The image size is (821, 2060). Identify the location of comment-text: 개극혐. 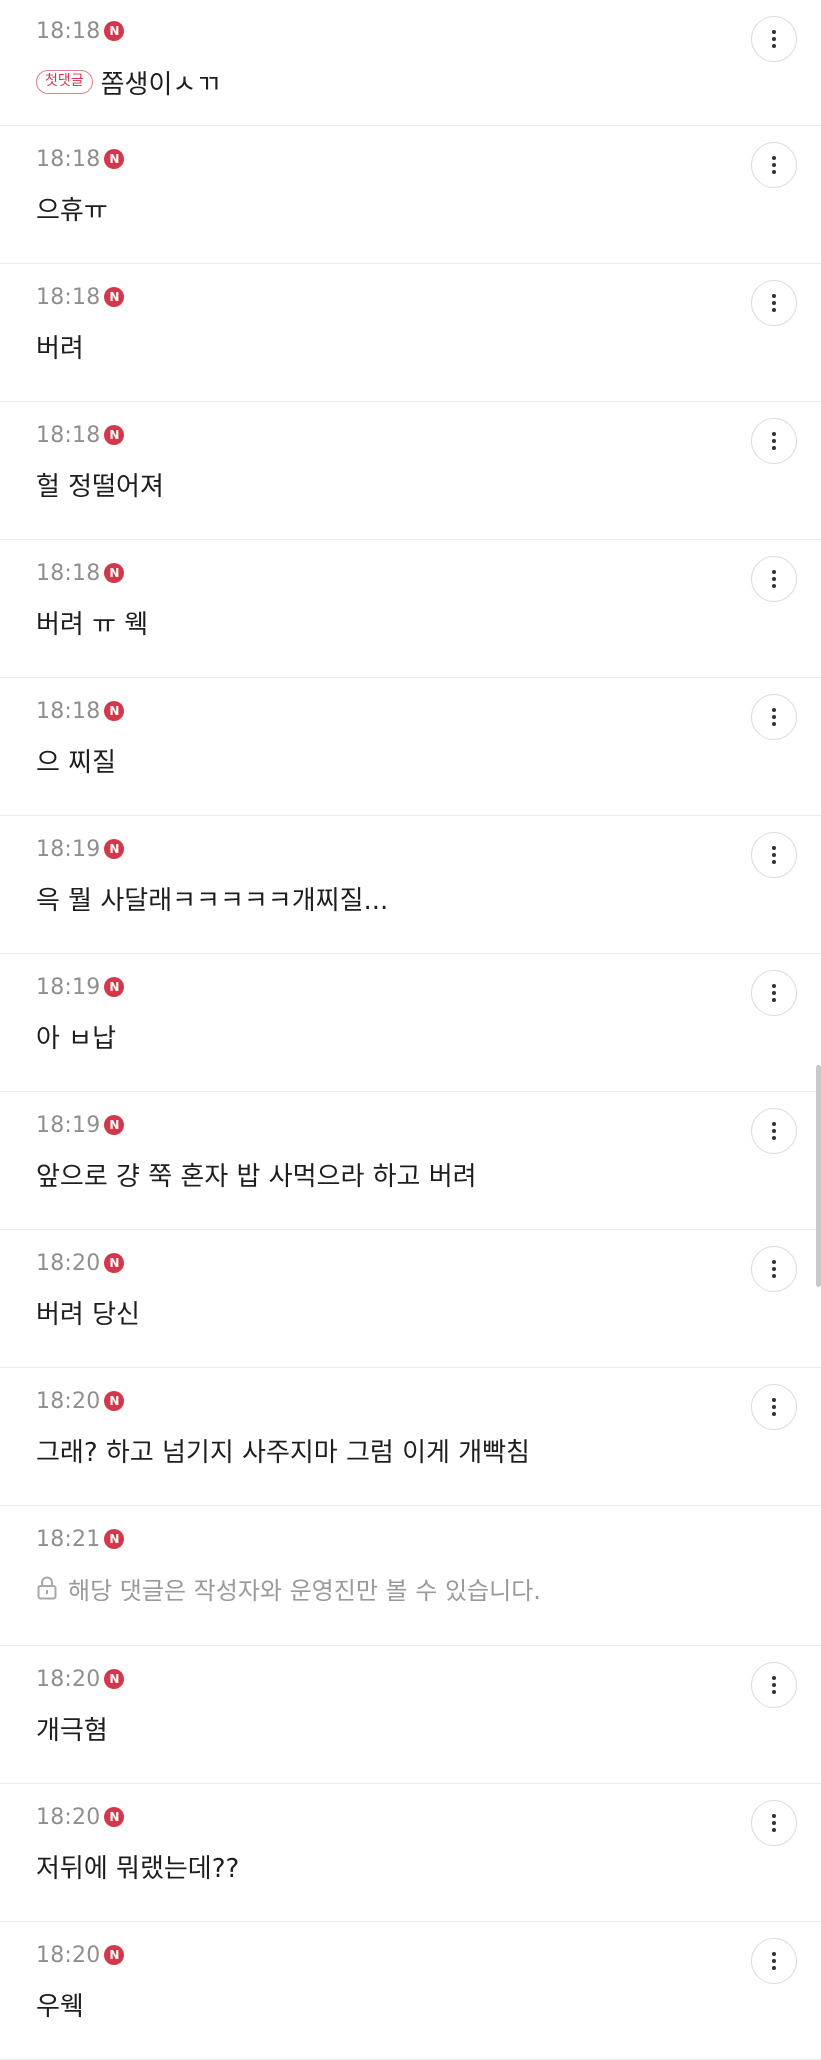
(72, 1730).